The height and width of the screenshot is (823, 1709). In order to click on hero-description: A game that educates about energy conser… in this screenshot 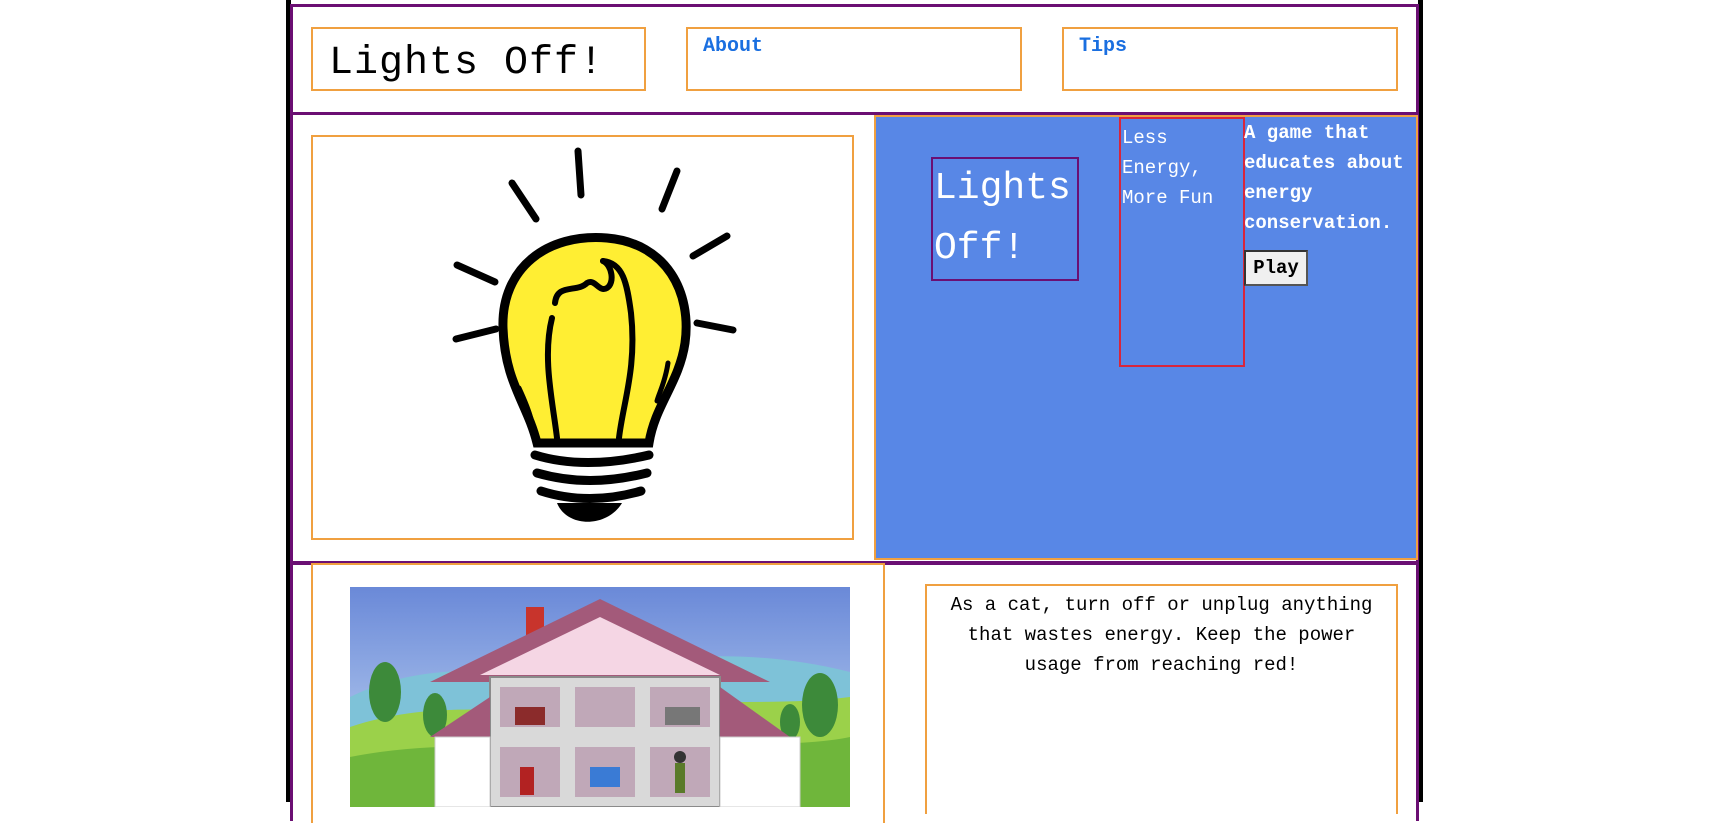, I will do `click(1324, 178)`.